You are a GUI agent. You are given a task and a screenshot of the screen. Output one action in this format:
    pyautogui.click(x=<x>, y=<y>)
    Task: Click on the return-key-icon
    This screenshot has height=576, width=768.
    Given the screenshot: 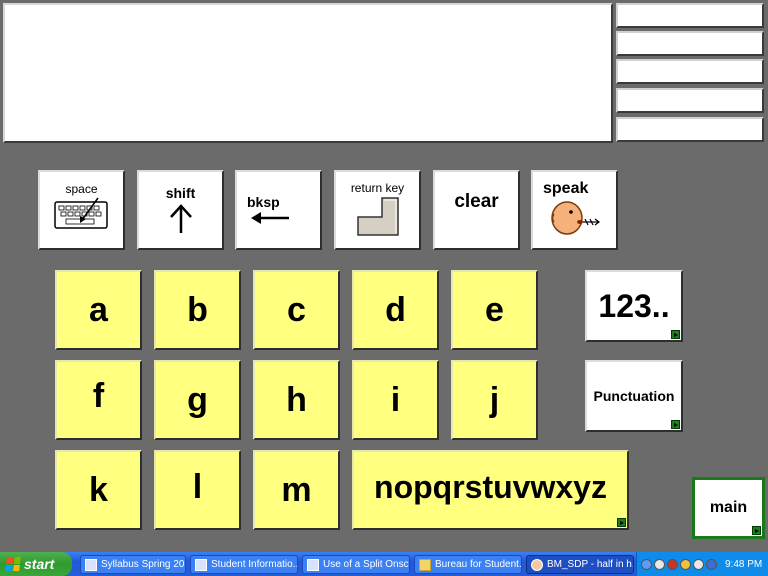 What is the action you would take?
    pyautogui.click(x=377, y=216)
    